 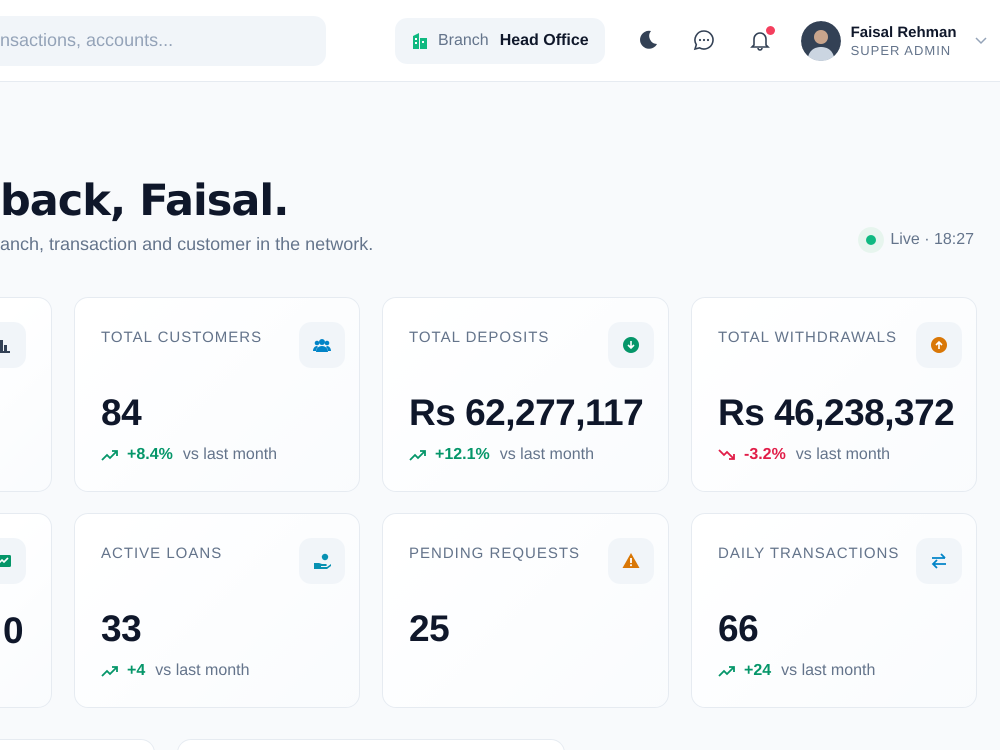 I want to click on greeting-title: back, Faisal., so click(x=145, y=201).